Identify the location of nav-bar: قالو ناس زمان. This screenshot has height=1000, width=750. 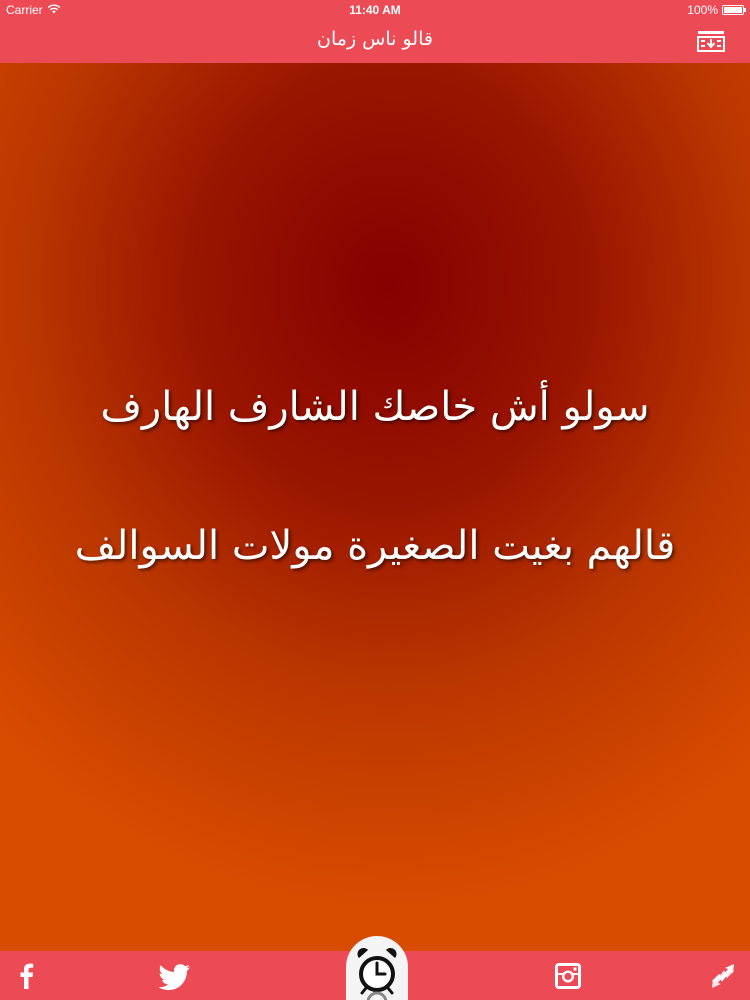
(375, 41).